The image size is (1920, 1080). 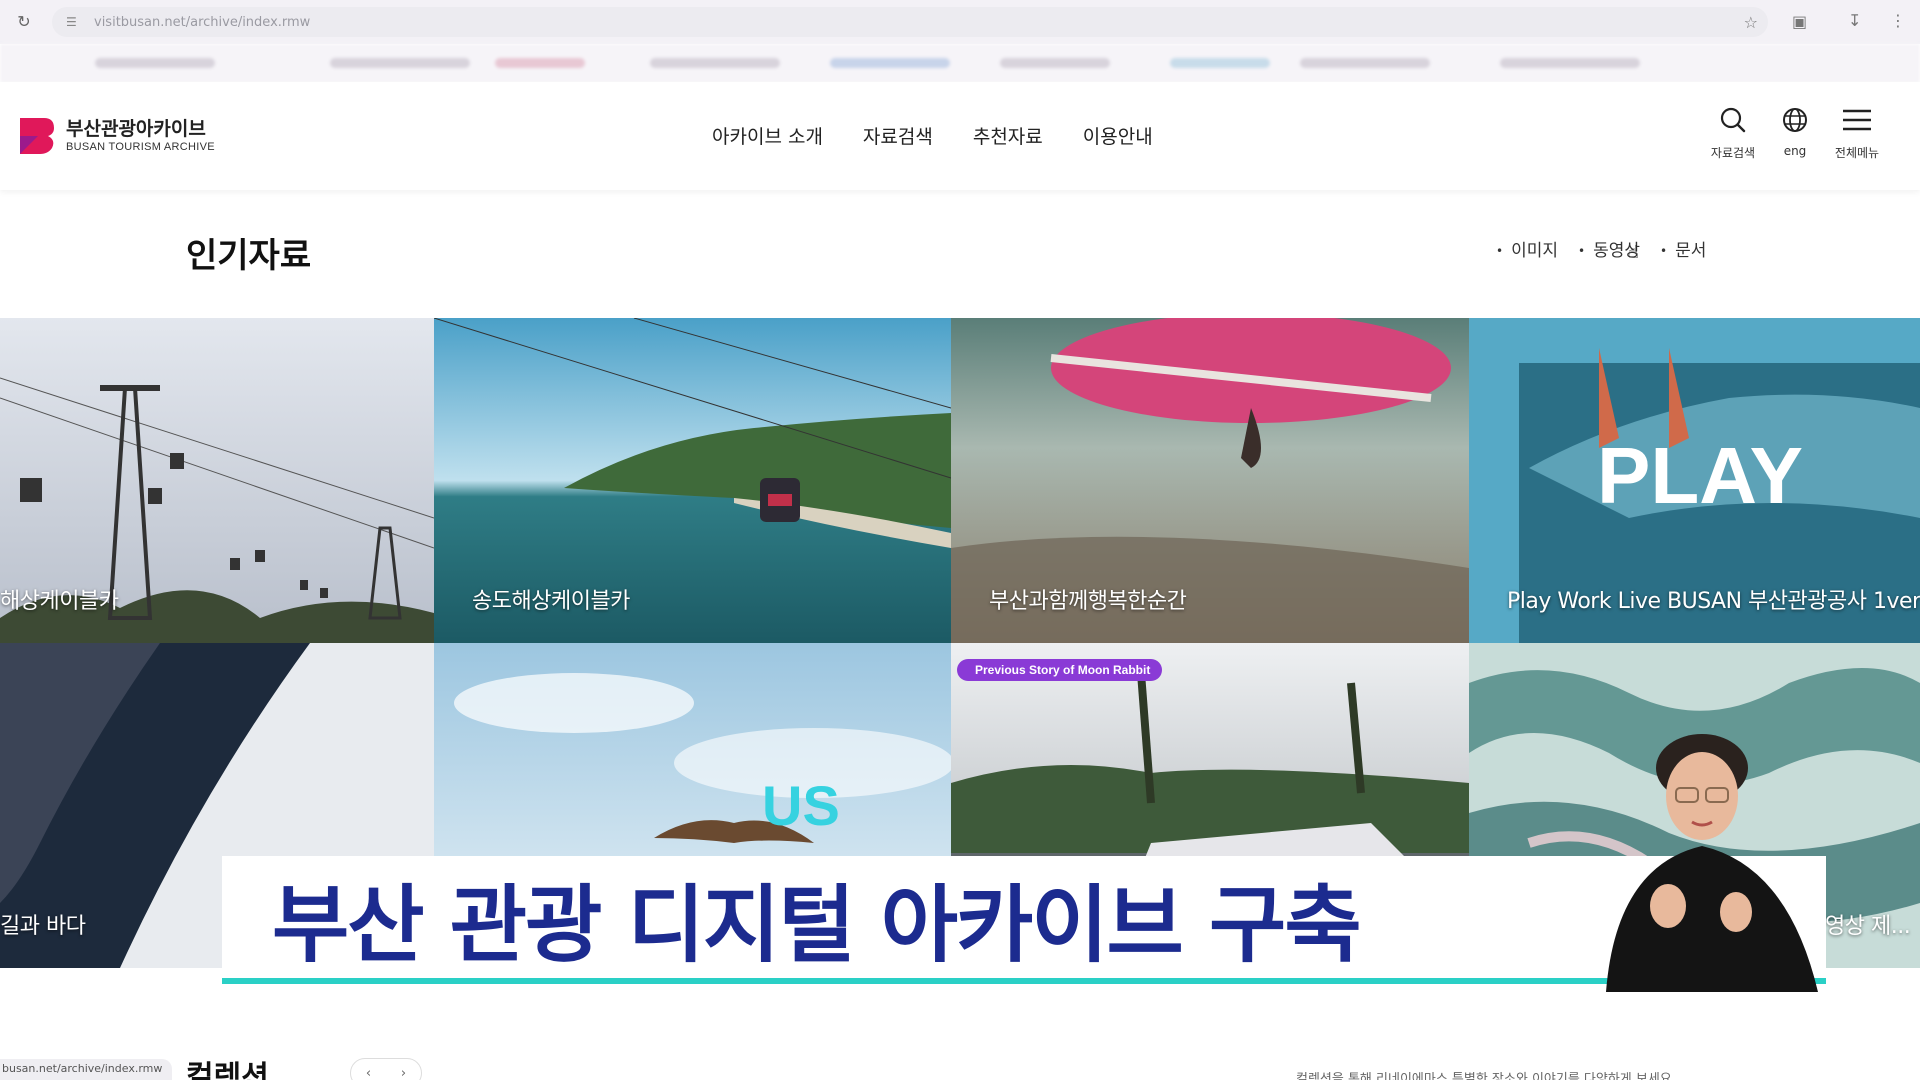 I want to click on url-text: visitbusan.net/archive/index.rmw, so click(x=202, y=22).